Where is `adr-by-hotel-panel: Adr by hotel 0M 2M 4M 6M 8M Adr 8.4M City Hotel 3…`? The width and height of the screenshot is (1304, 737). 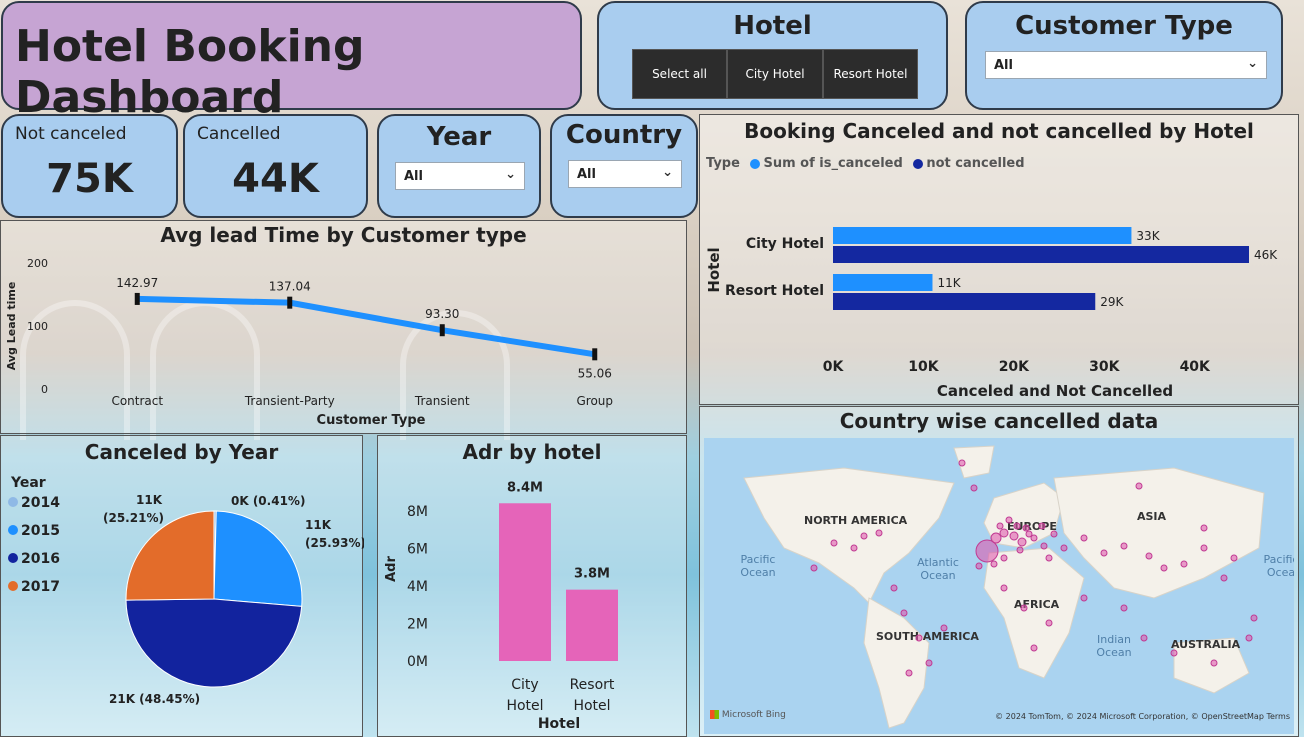 adr-by-hotel-panel: Adr by hotel 0M 2M 4M 6M 8M Adr 8.4M City Hotel 3… is located at coordinates (532, 586).